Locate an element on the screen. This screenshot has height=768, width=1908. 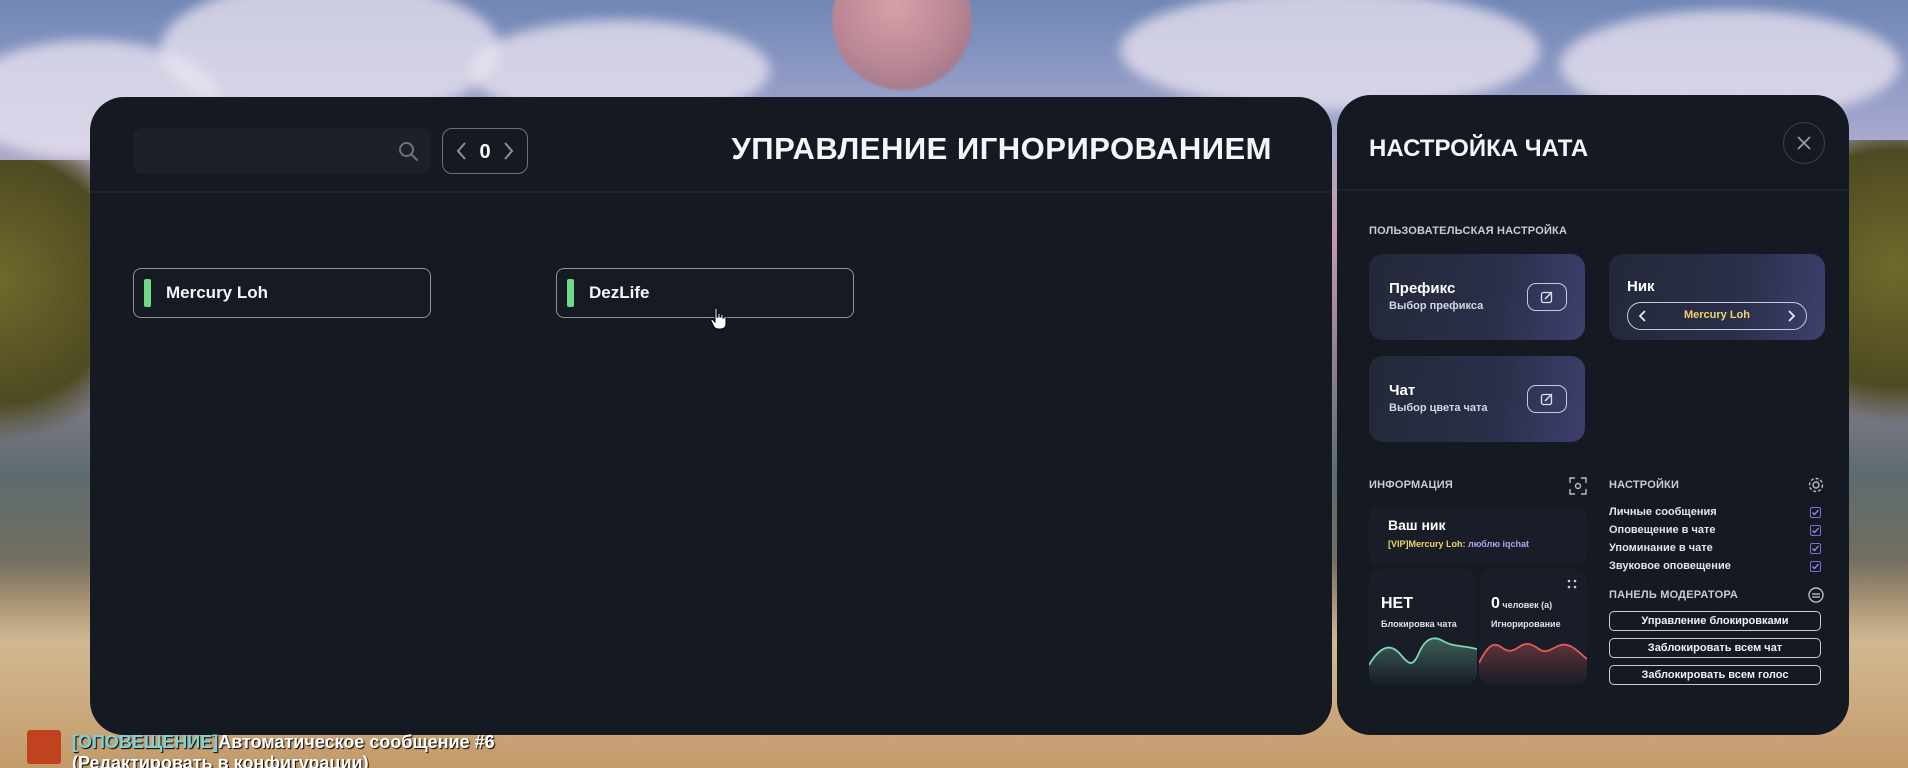
block-all-chat-label: Заблокировать всем чат is located at coordinates (1715, 648).